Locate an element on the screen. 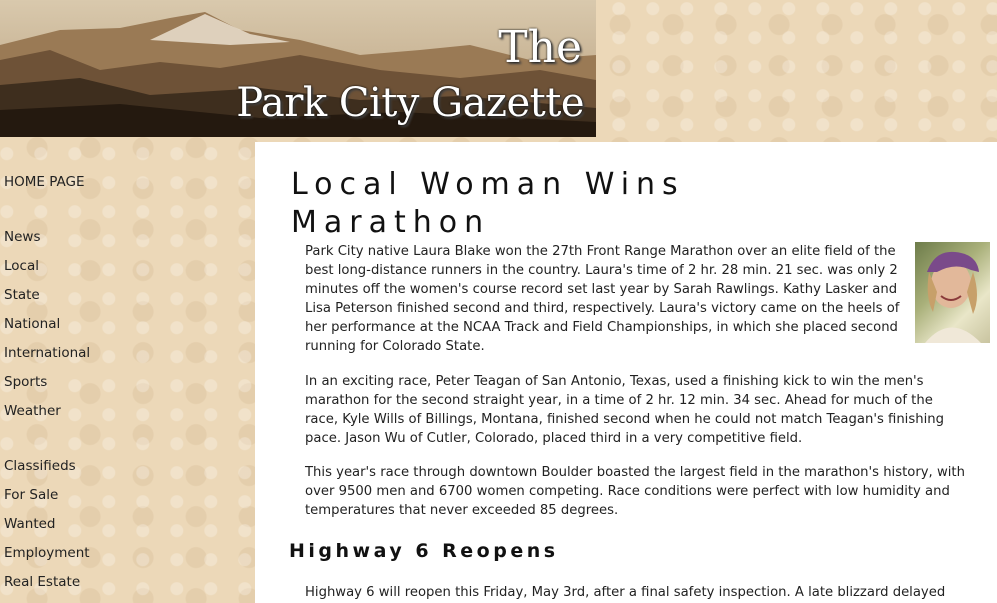  nav-real-estate: Real Estate is located at coordinates (42, 582).